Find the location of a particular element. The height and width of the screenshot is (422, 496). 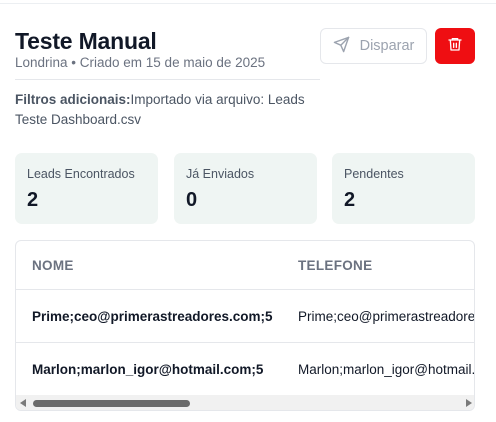

filters-label: Filtros adicionais: is located at coordinates (73, 99).